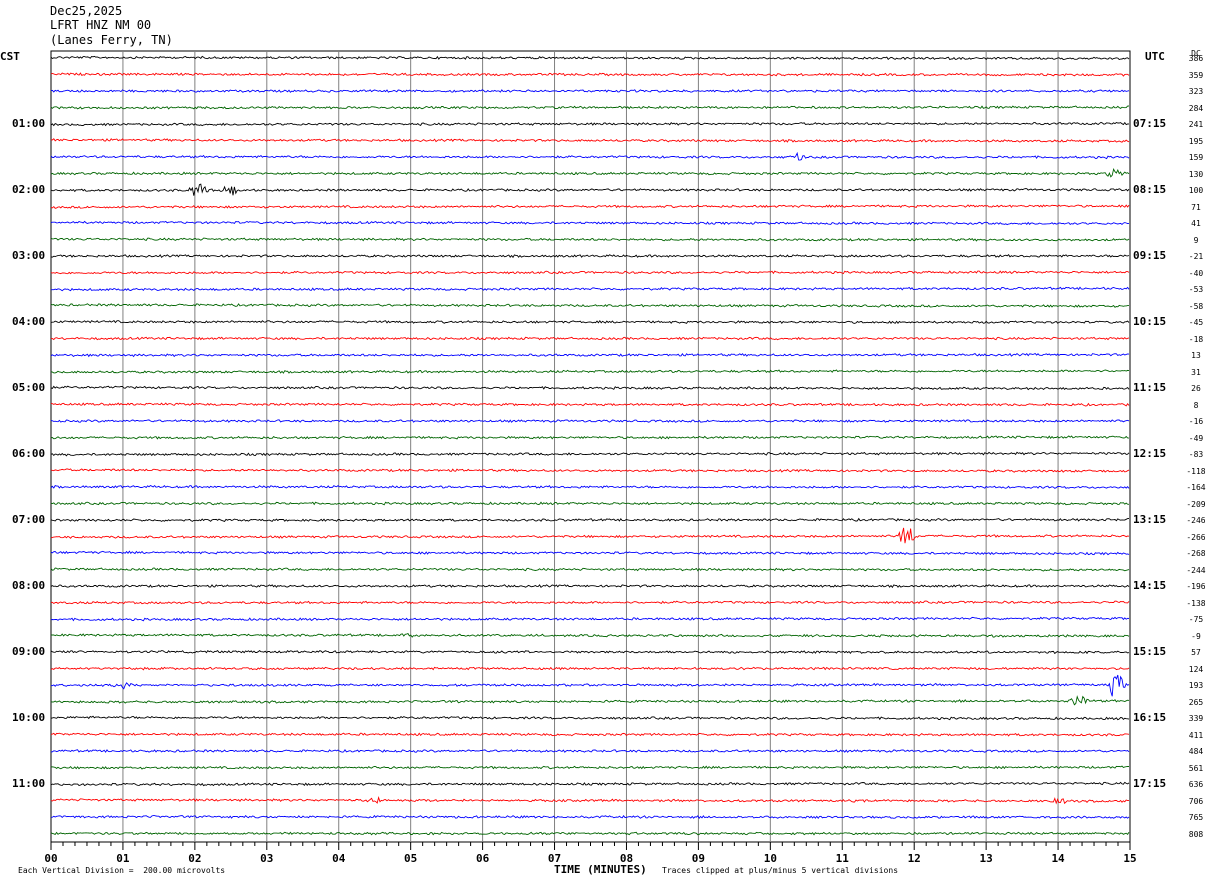  What do you see at coordinates (1196, 240) in the screenshot?
I see `dc-offset-label: 9` at bounding box center [1196, 240].